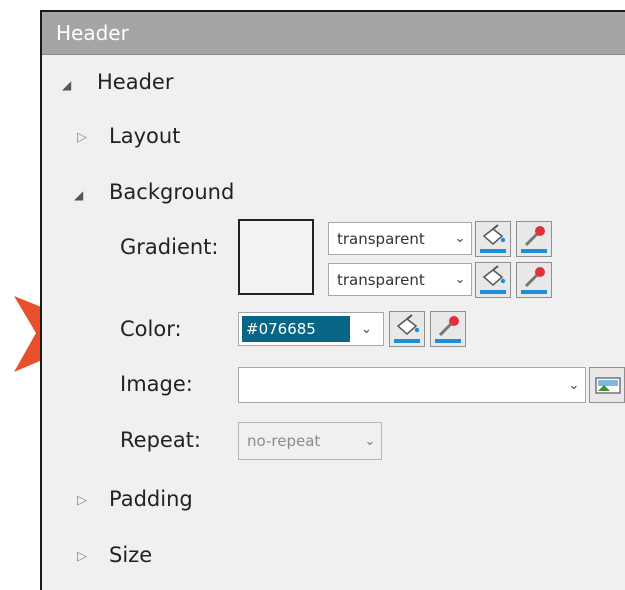 The height and width of the screenshot is (590, 625). I want to click on color-value: #076685, so click(296, 329).